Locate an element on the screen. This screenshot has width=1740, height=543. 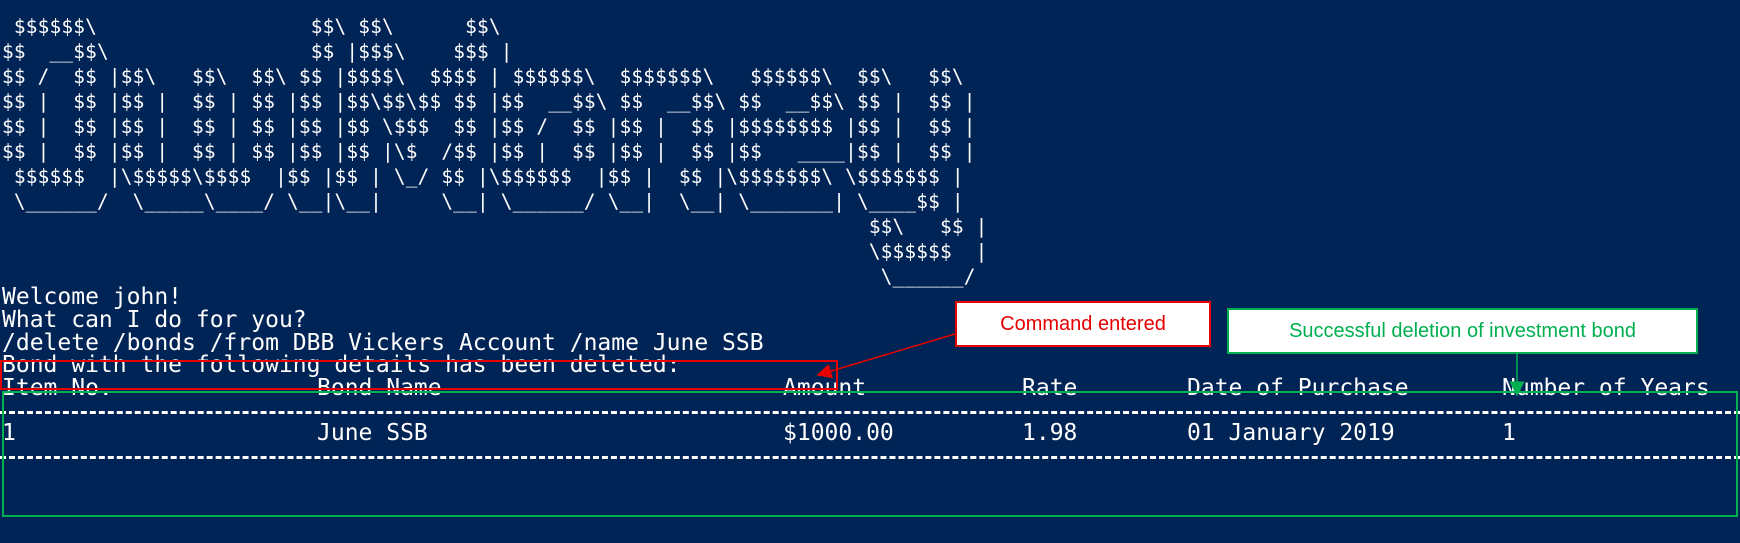
command-highlight-box is located at coordinates (419, 375).